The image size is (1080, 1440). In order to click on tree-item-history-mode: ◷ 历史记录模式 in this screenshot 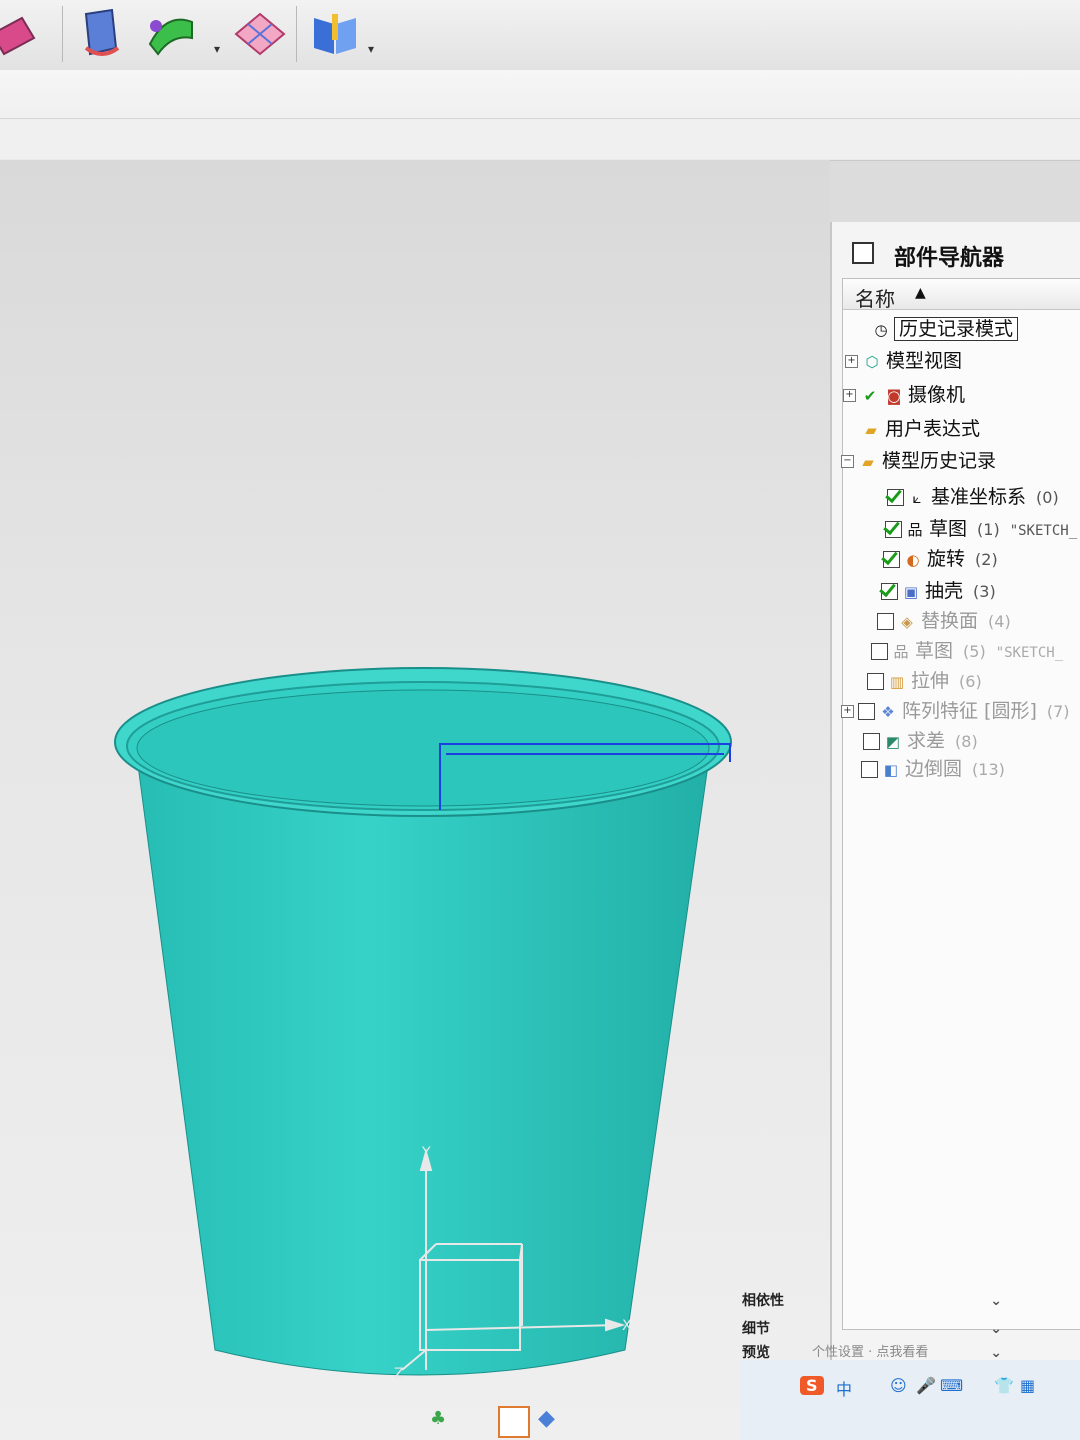, I will do `click(945, 329)`.